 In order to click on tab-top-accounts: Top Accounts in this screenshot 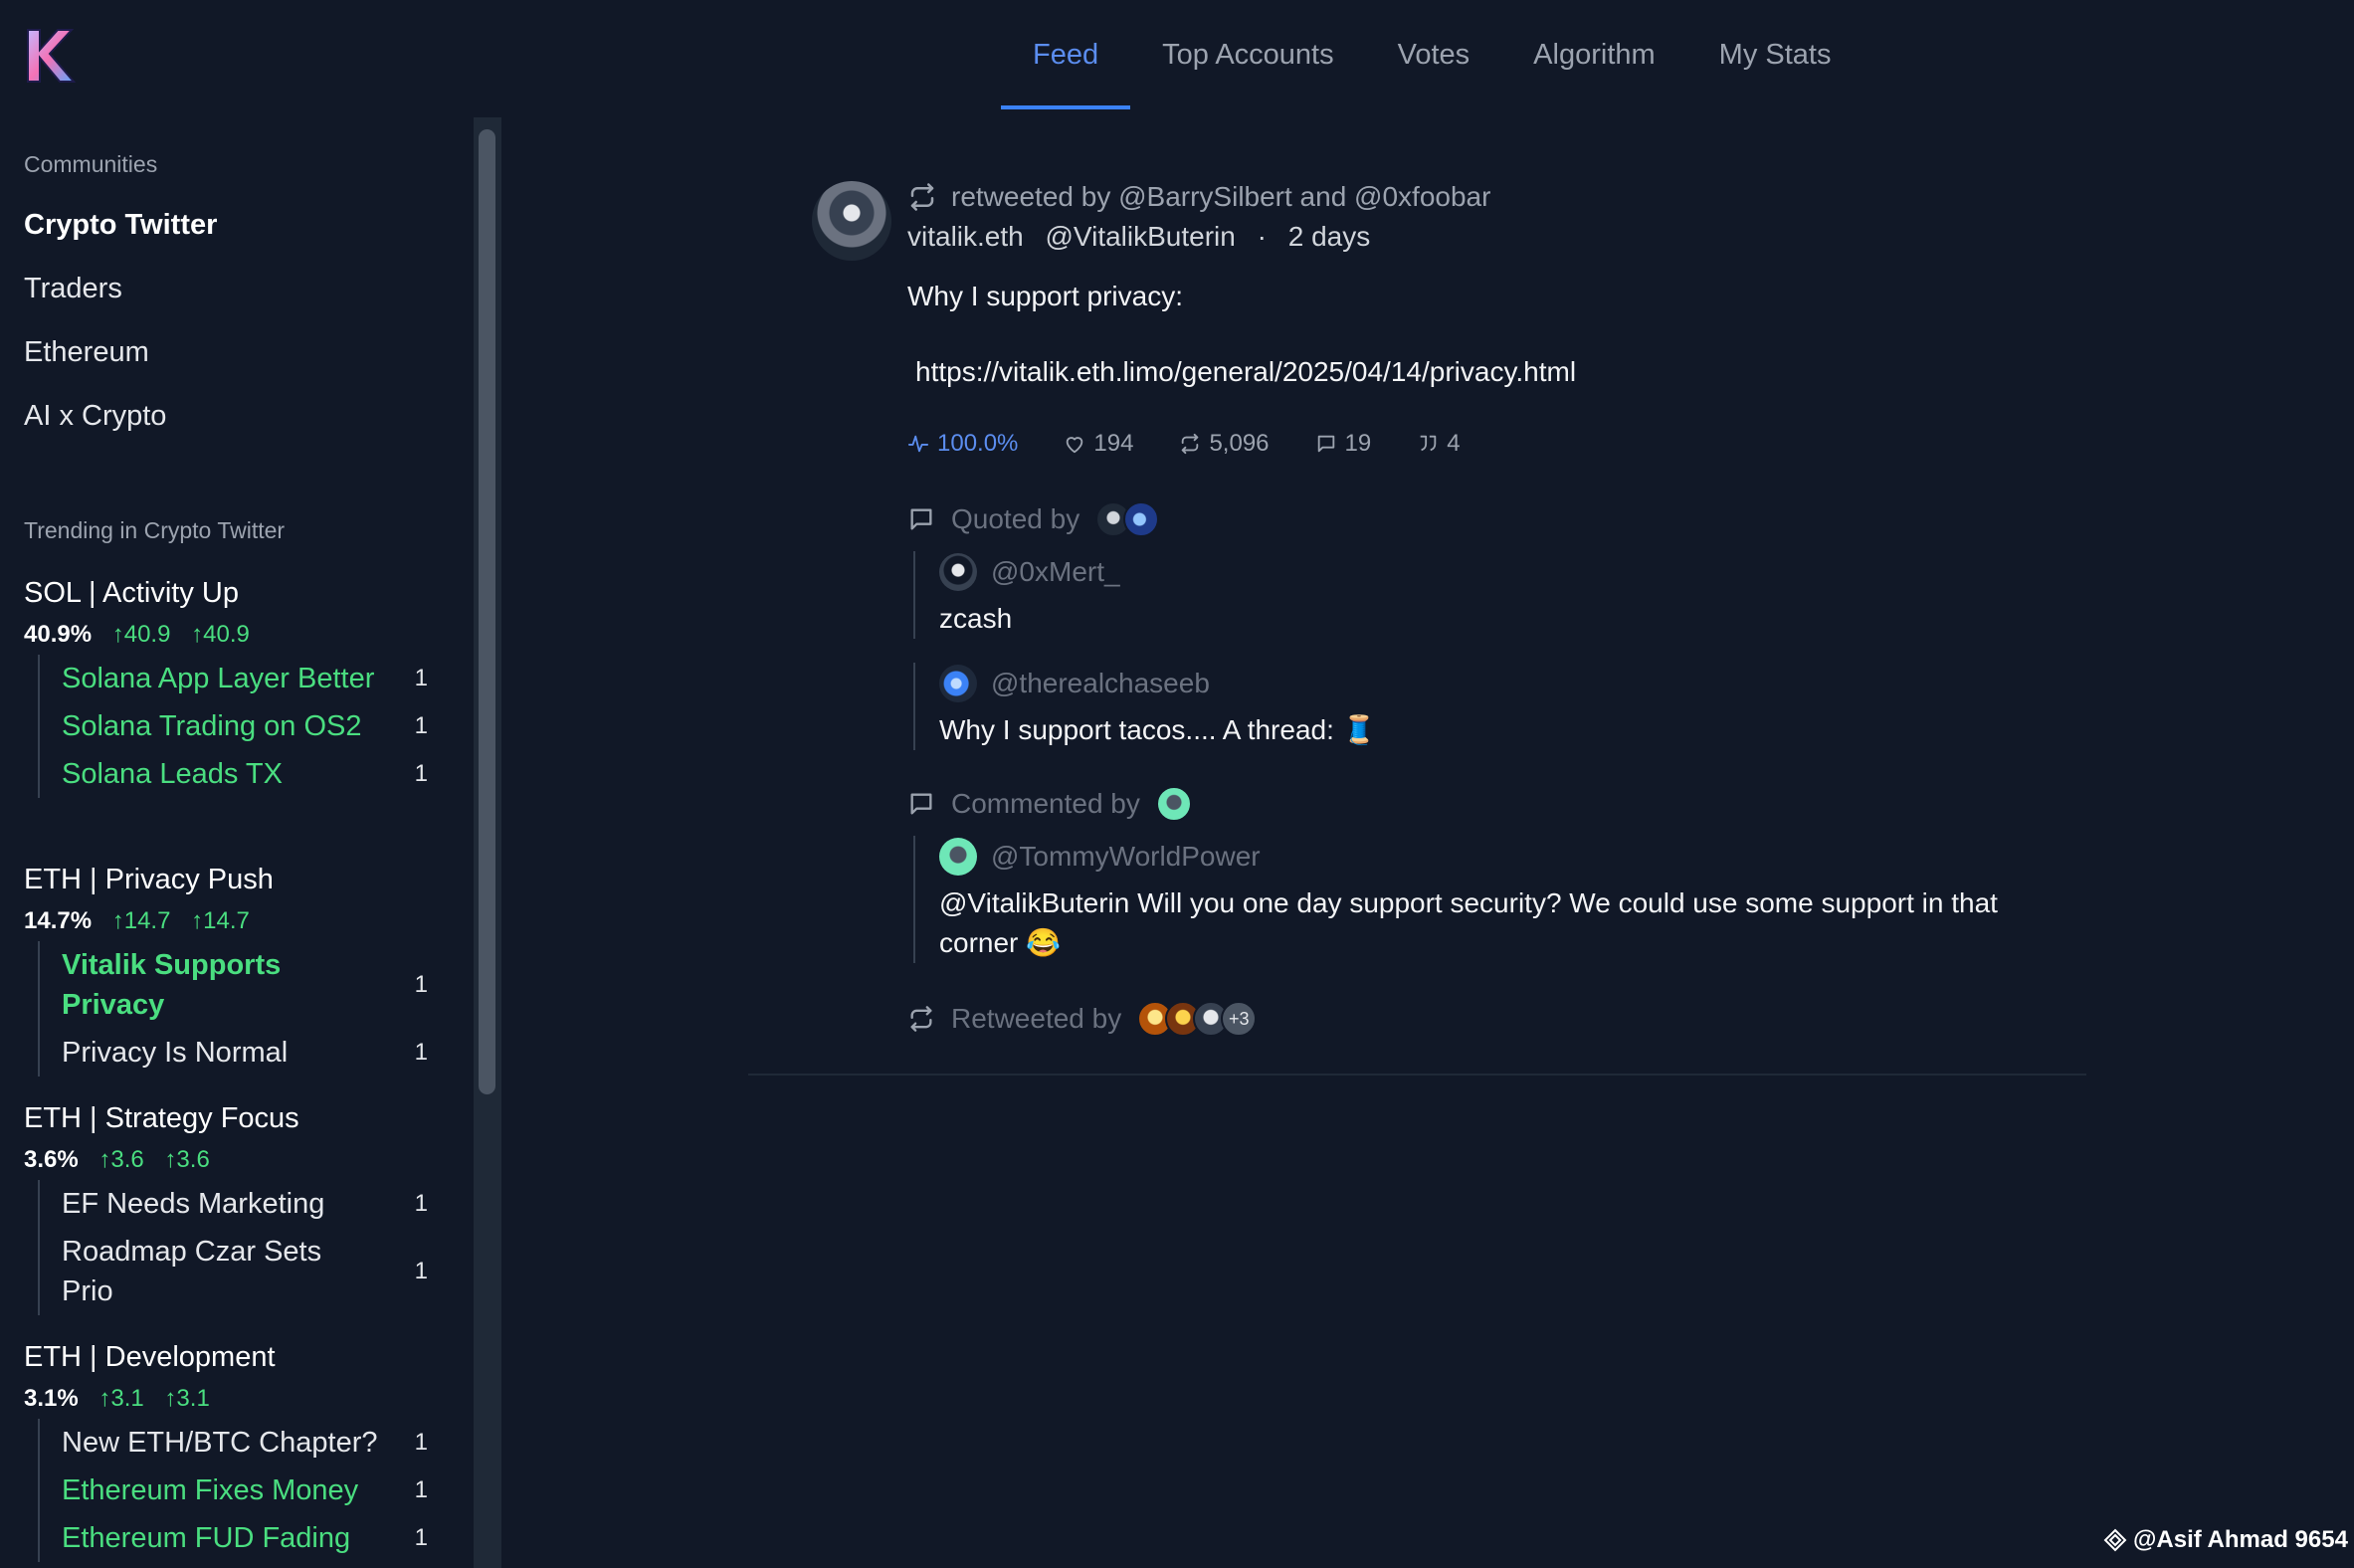, I will do `click(1248, 54)`.